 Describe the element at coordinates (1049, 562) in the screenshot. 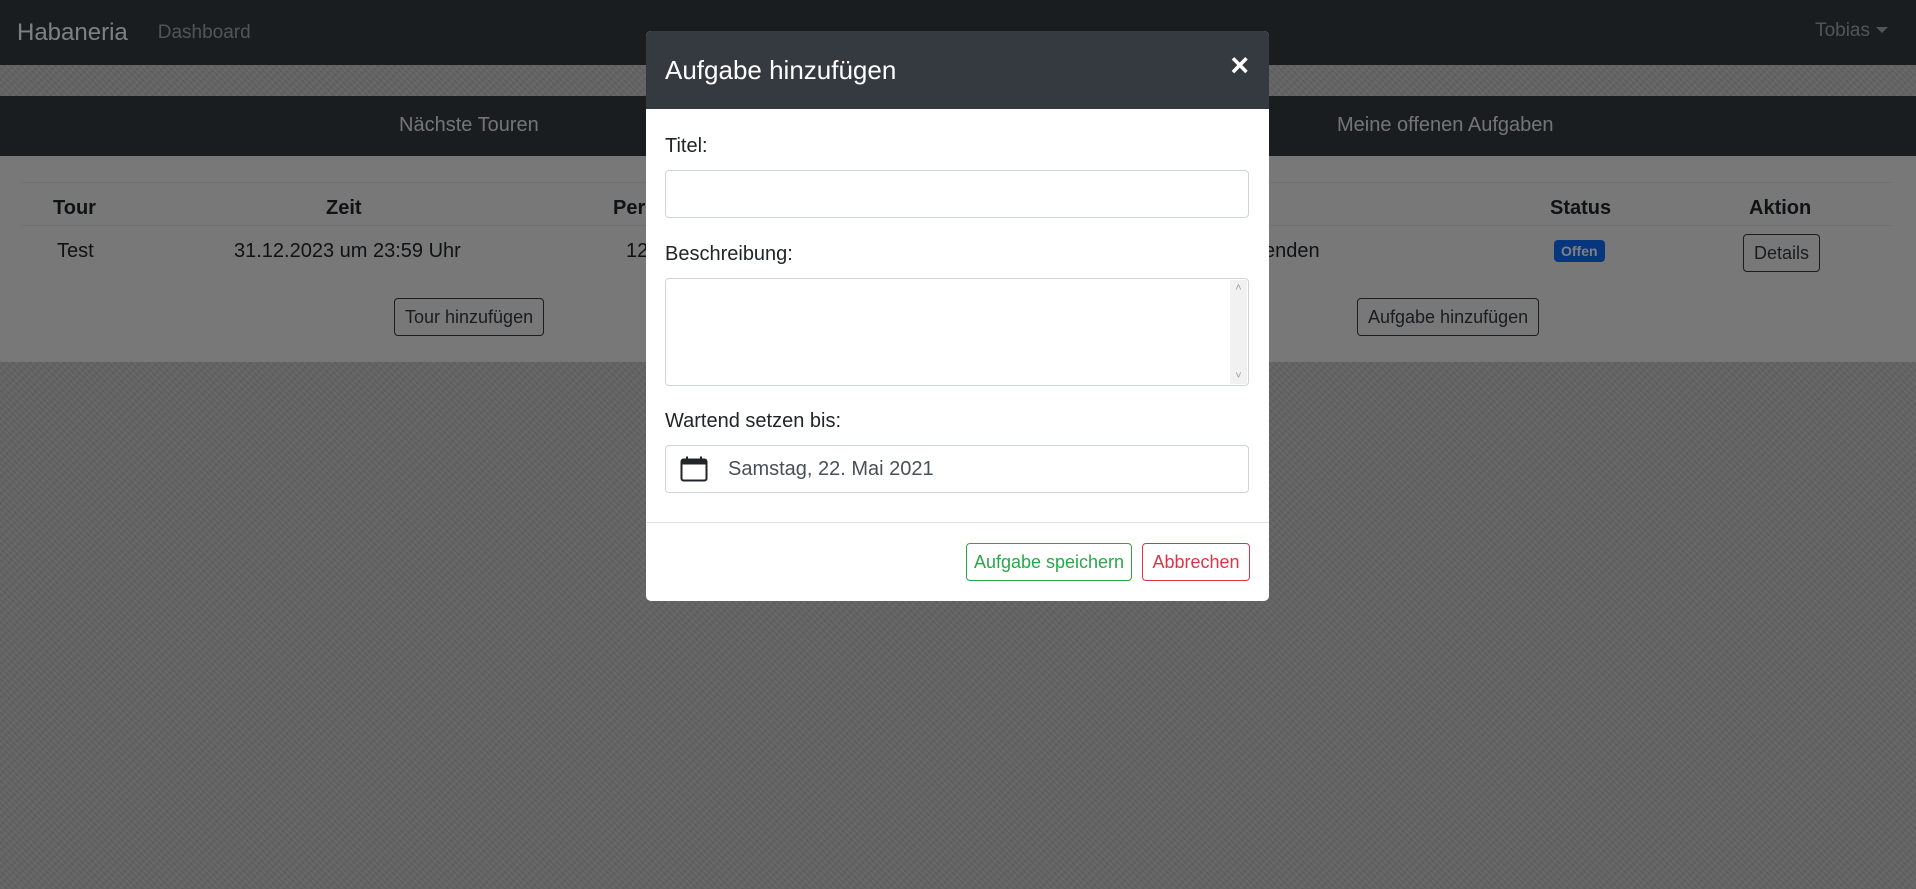

I see `save-task-button: Aufgabe speichern` at that location.